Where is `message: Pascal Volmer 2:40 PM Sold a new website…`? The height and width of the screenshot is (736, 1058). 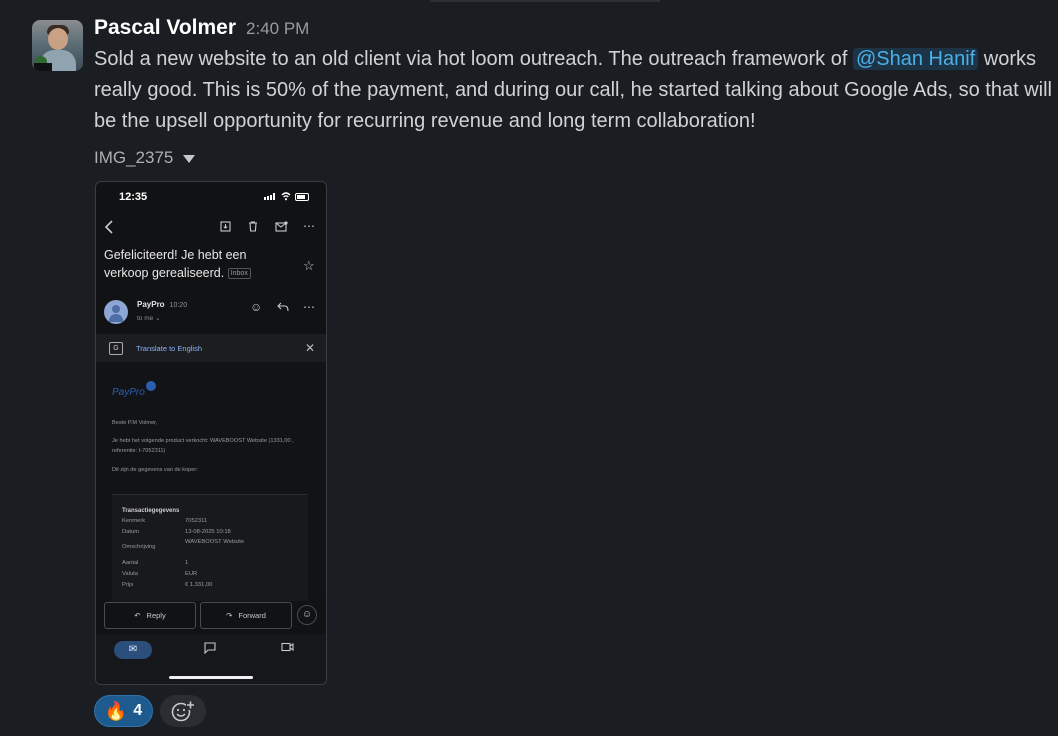
message: Pascal Volmer 2:40 PM Sold a new website… is located at coordinates (574, 76).